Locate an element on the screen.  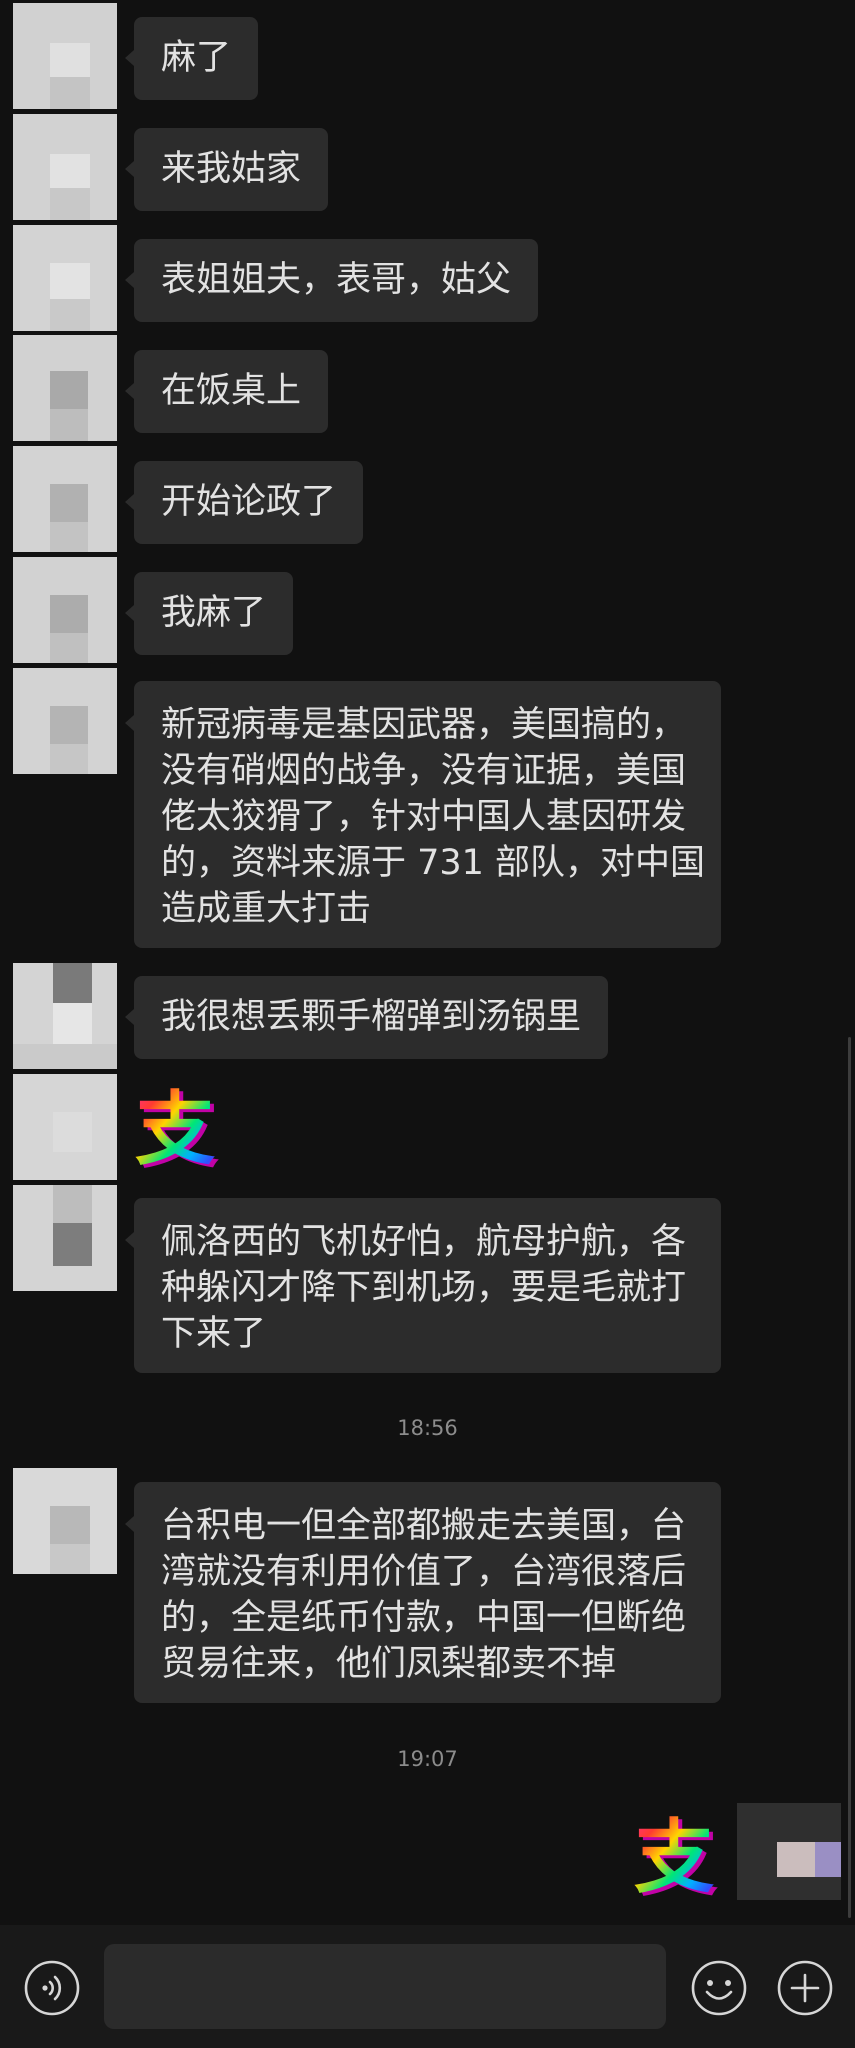
plus-icon is located at coordinates (805, 1988).